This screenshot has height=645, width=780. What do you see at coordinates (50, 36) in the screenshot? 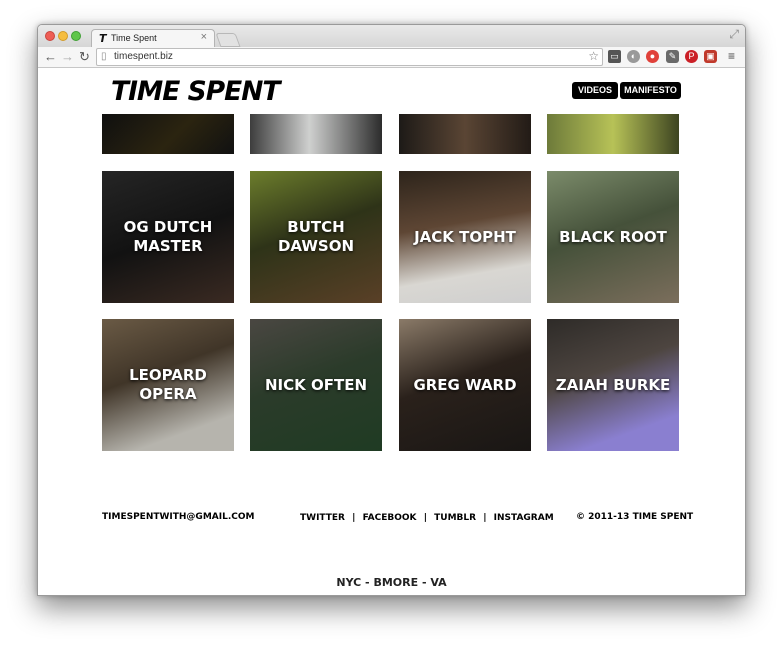
I see `close-window-button` at bounding box center [50, 36].